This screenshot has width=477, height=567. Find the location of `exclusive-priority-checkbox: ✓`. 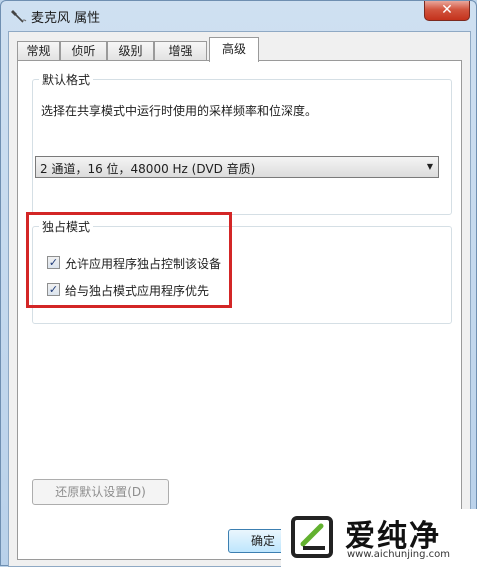

exclusive-priority-checkbox: ✓ is located at coordinates (53, 289).